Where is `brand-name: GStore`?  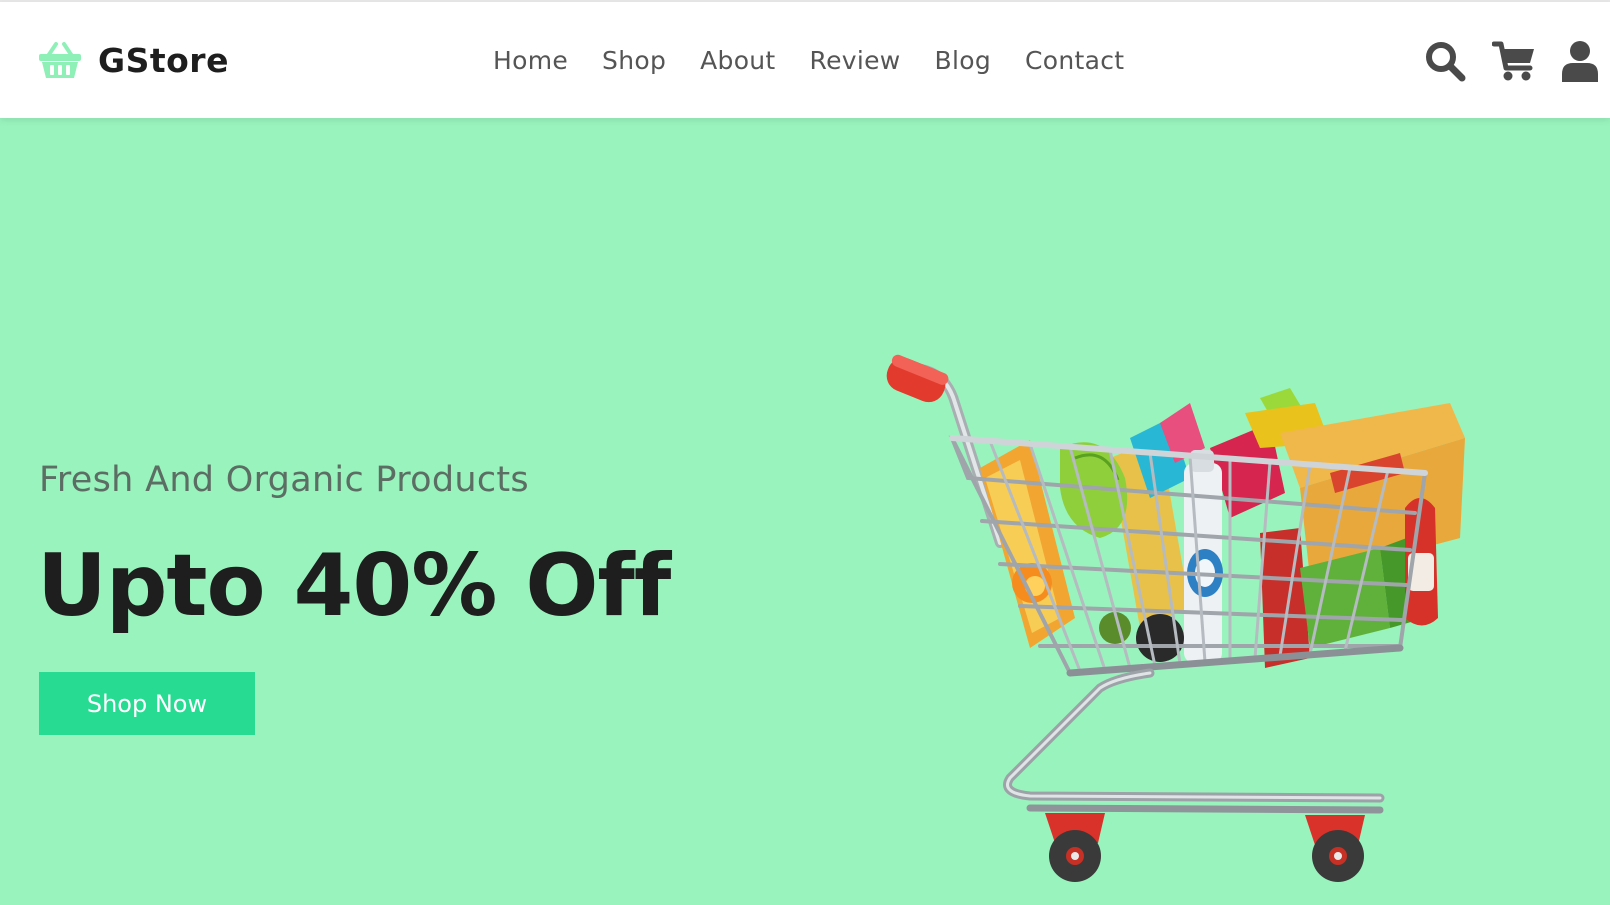 brand-name: GStore is located at coordinates (163, 60).